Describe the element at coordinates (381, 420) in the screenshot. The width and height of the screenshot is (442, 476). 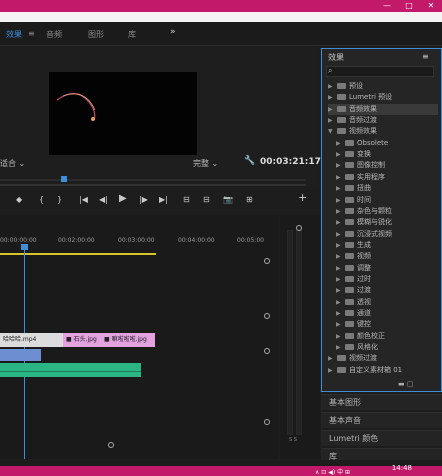
I see `side-panel-tab: 基本声音` at that location.